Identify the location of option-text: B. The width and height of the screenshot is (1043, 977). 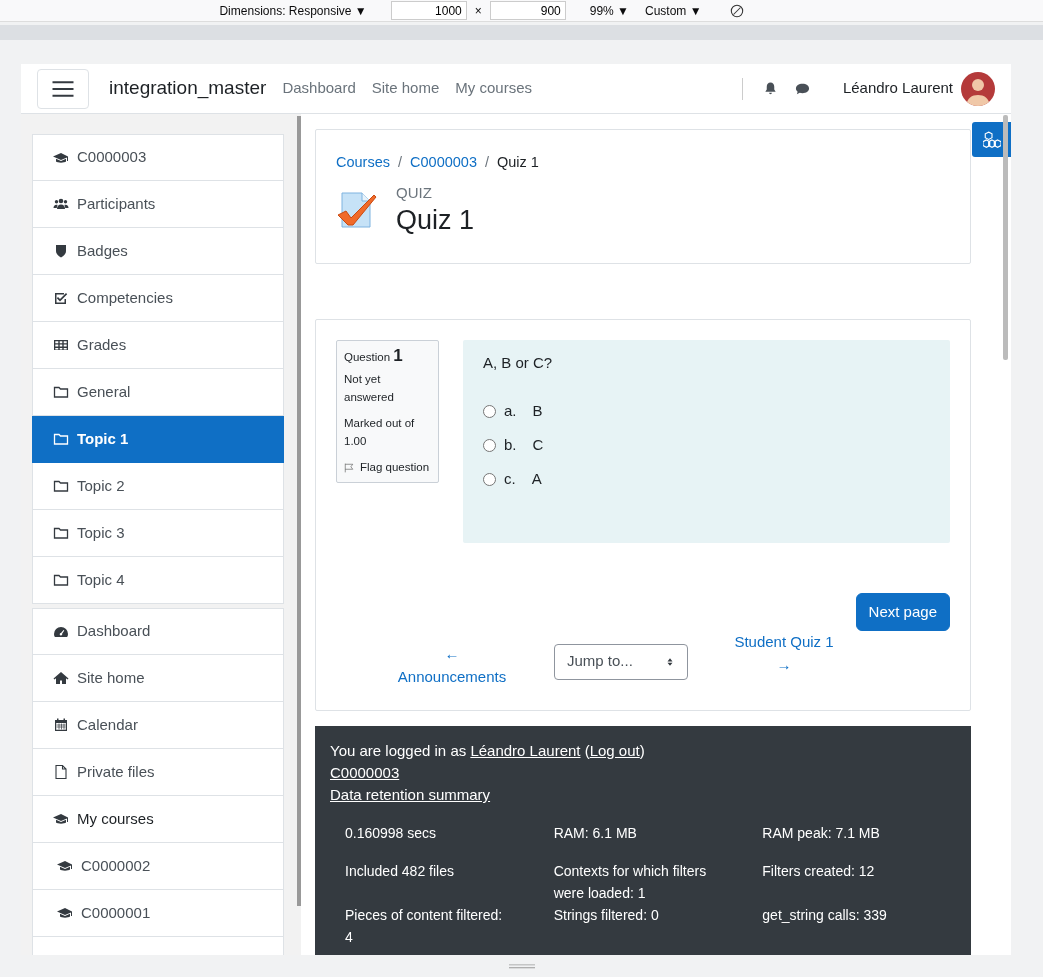
(537, 410).